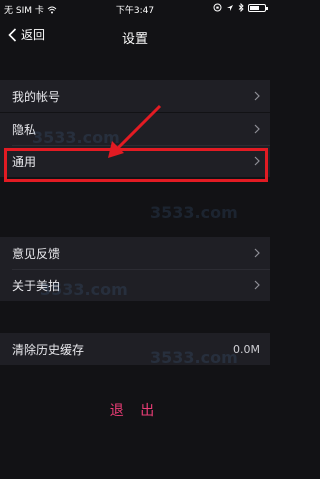  I want to click on status-bar: 无 SIM 卡 下午3:47, so click(135, 9).